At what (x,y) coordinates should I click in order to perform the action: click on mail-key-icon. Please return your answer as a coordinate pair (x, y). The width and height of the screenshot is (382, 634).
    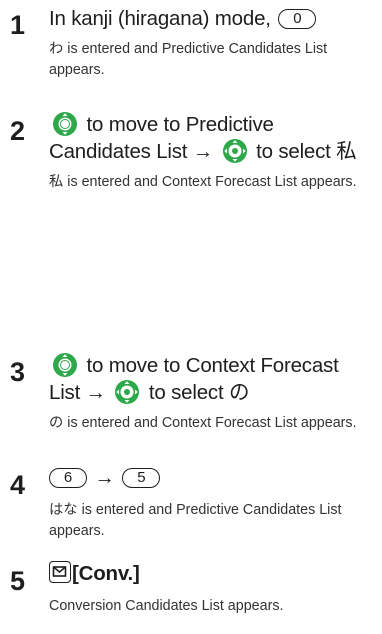
    Looking at the image, I should click on (60, 572).